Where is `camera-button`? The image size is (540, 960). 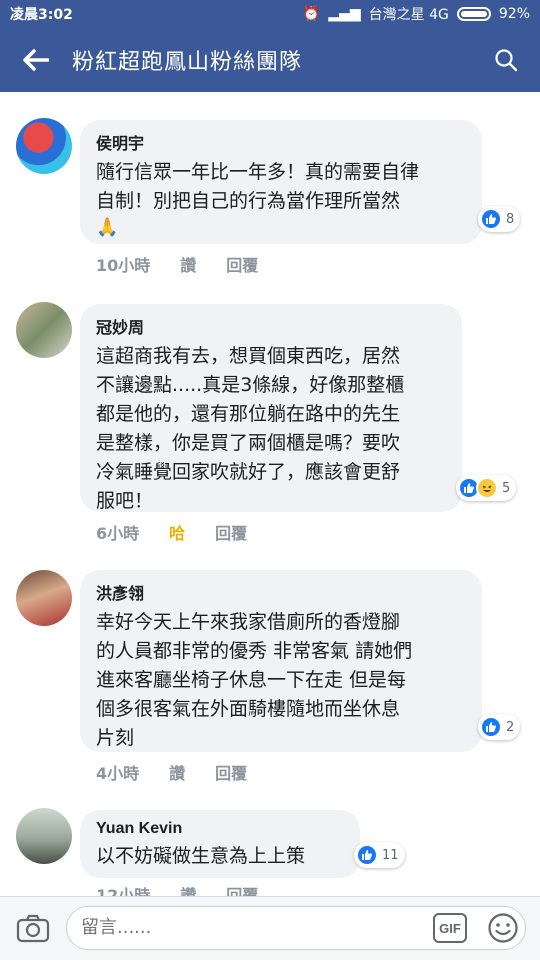
camera-button is located at coordinates (33, 928).